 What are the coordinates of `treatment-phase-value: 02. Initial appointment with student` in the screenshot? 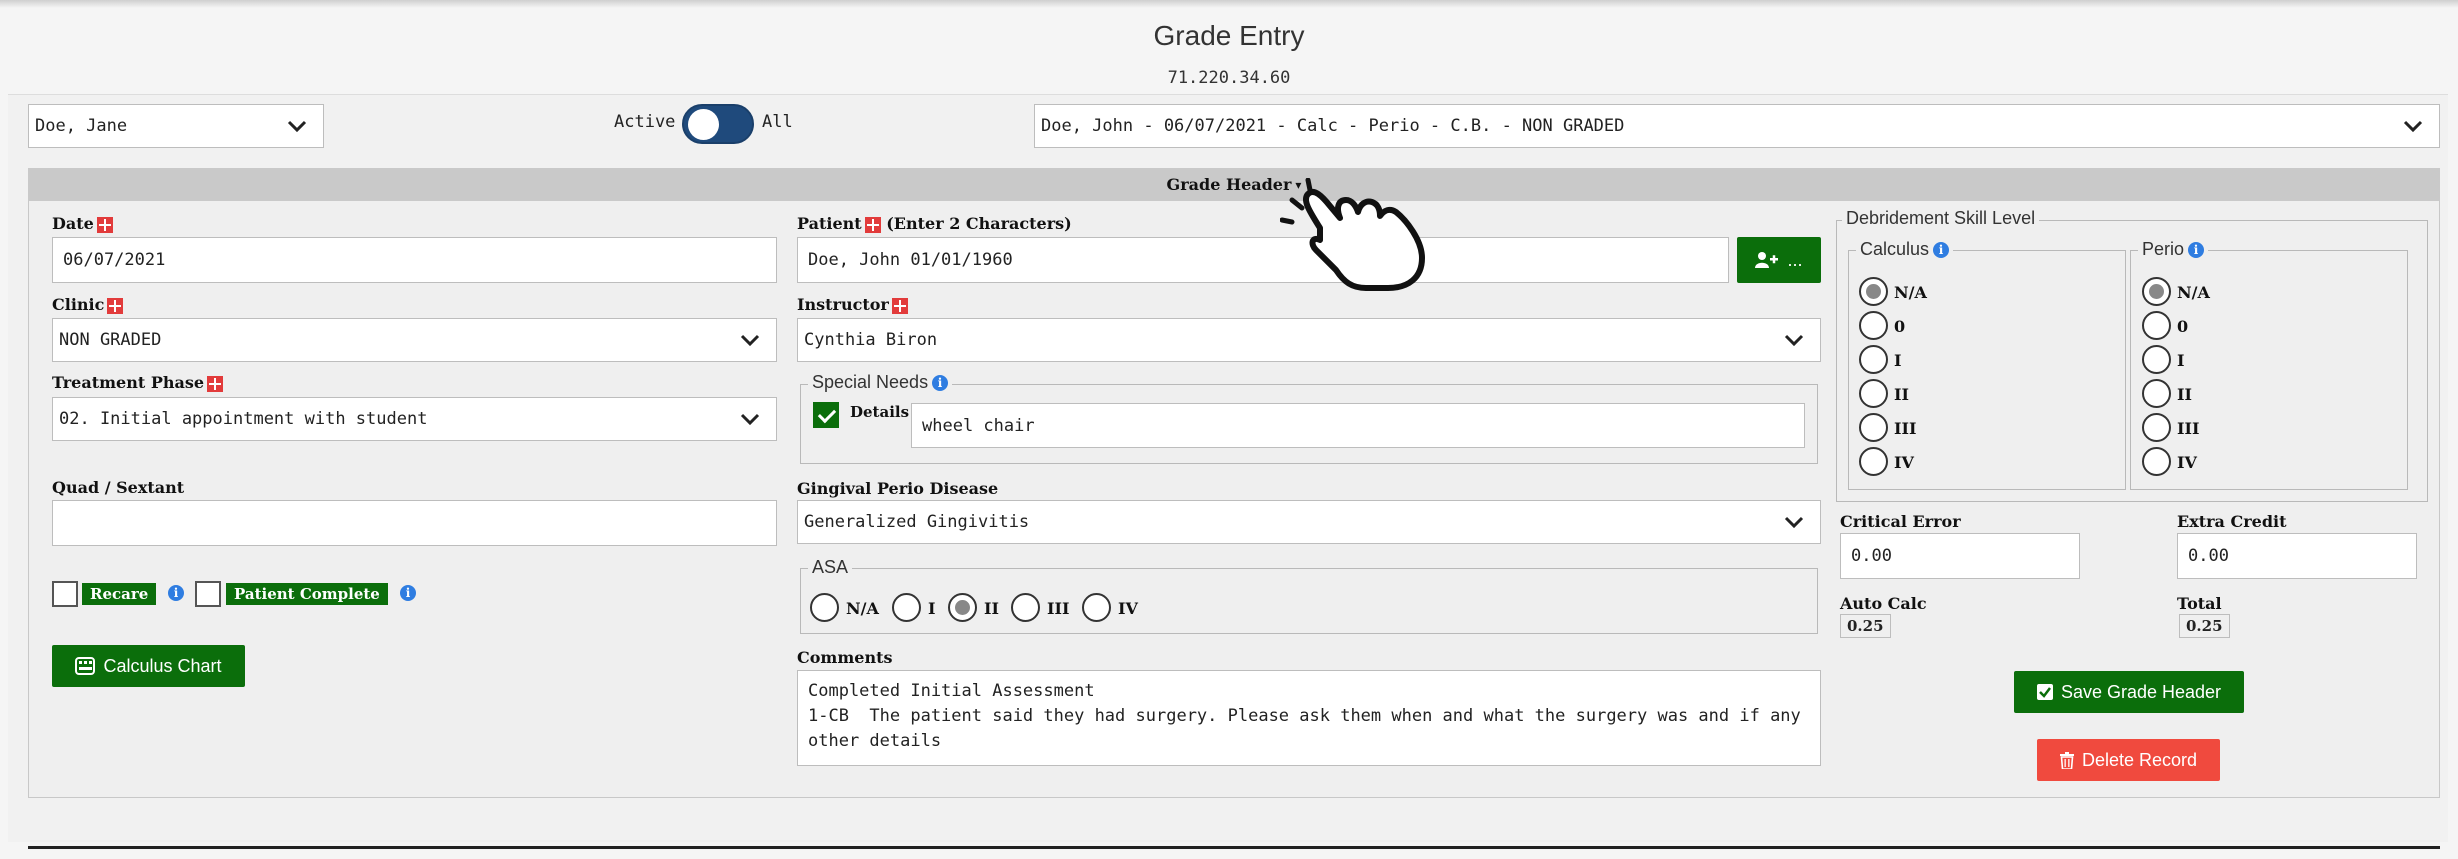 It's located at (243, 419).